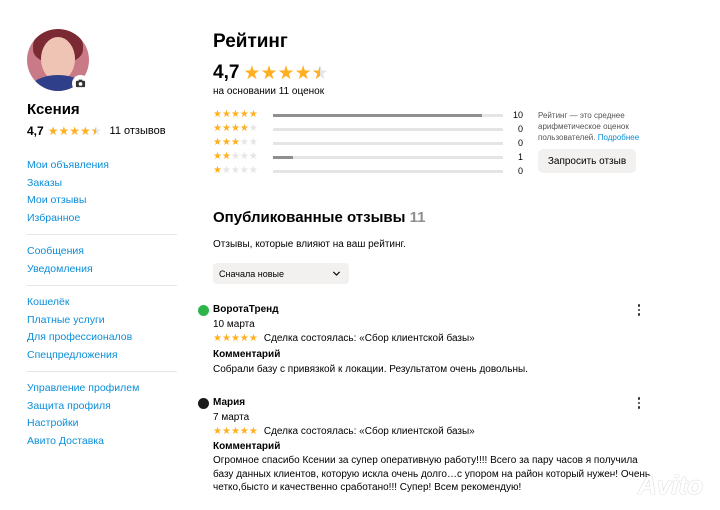 Image resolution: width=720 pixels, height=510 pixels. Describe the element at coordinates (102, 356) in the screenshot. I see `menu-item-special-offers: Спецпредложения` at that location.